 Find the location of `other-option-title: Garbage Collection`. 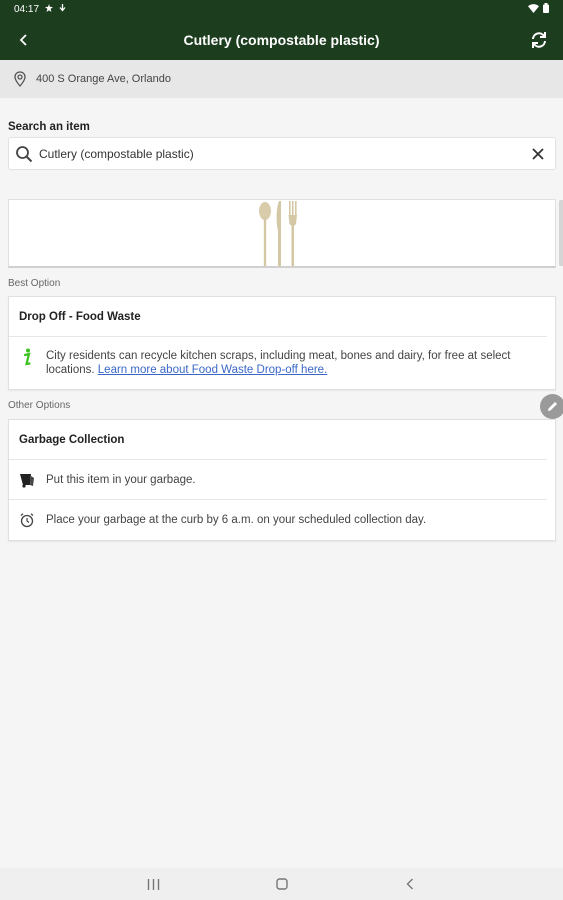

other-option-title: Garbage Collection is located at coordinates (278, 440).